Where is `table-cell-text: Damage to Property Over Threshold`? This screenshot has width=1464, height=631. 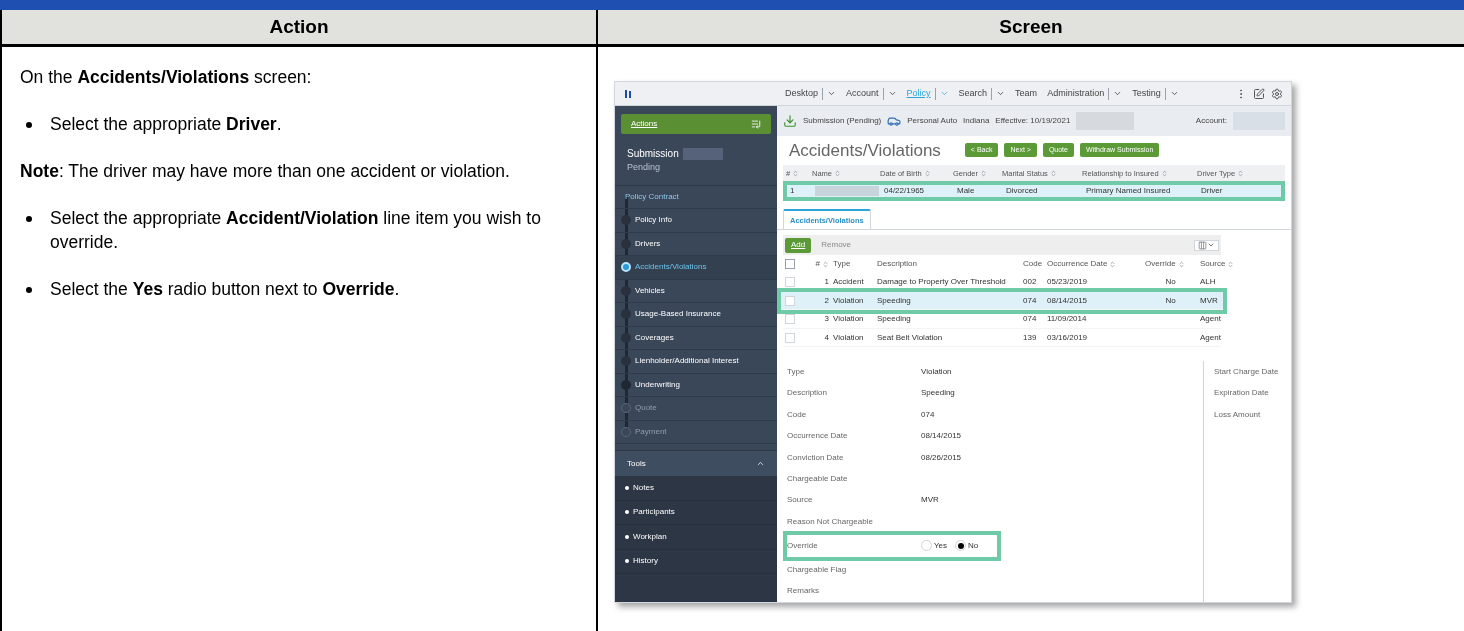 table-cell-text: Damage to Property Over Threshold is located at coordinates (941, 282).